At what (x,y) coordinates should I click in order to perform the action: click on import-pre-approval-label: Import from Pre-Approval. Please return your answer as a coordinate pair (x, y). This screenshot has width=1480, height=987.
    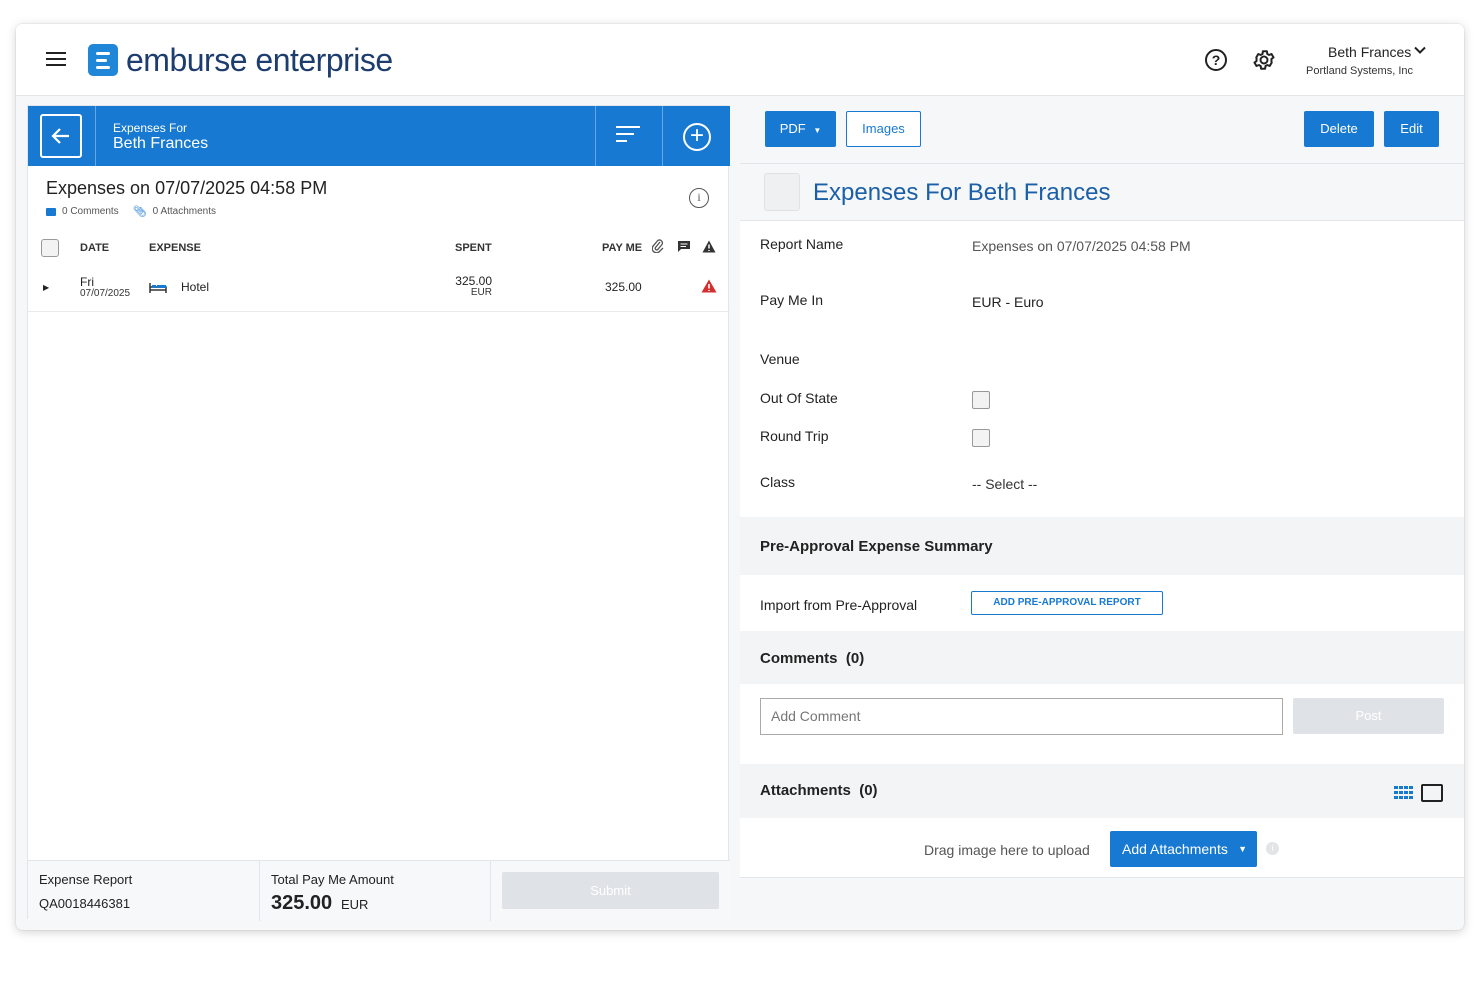
    Looking at the image, I should click on (839, 605).